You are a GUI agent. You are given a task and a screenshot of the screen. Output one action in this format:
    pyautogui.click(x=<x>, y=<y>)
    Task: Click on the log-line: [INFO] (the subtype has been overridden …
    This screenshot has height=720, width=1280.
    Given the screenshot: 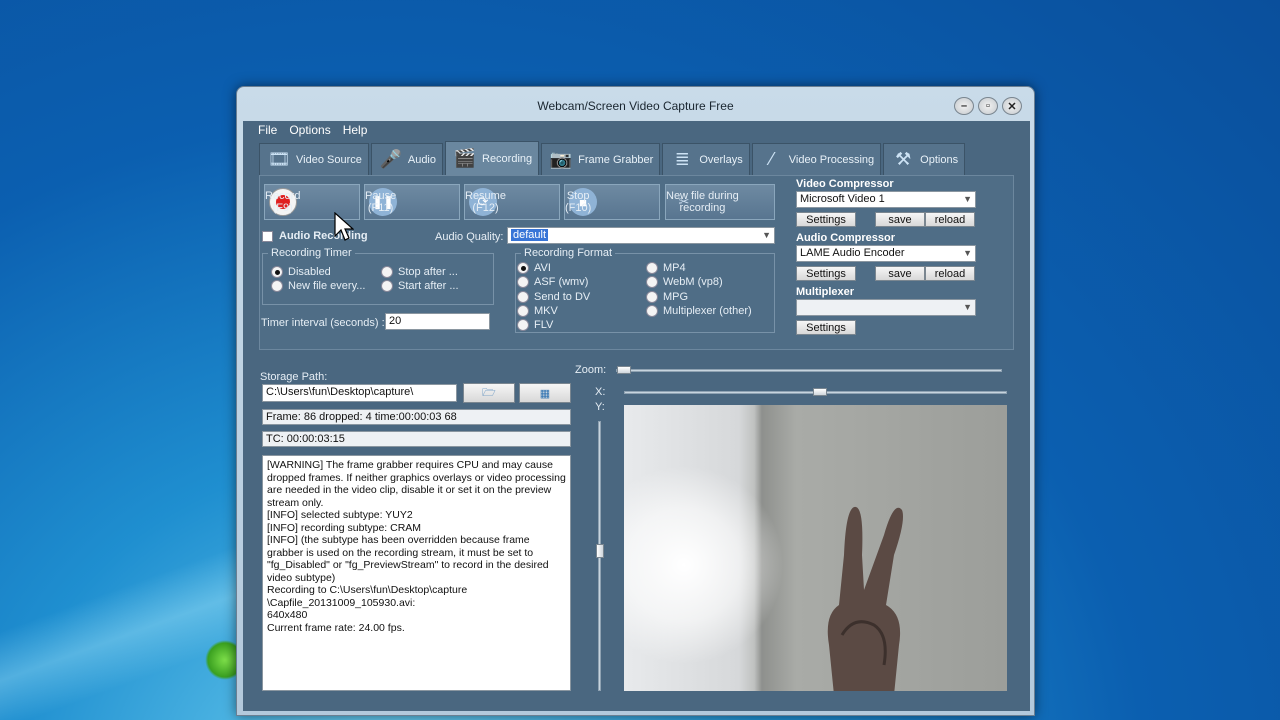 What is the action you would take?
    pyautogui.click(x=409, y=559)
    